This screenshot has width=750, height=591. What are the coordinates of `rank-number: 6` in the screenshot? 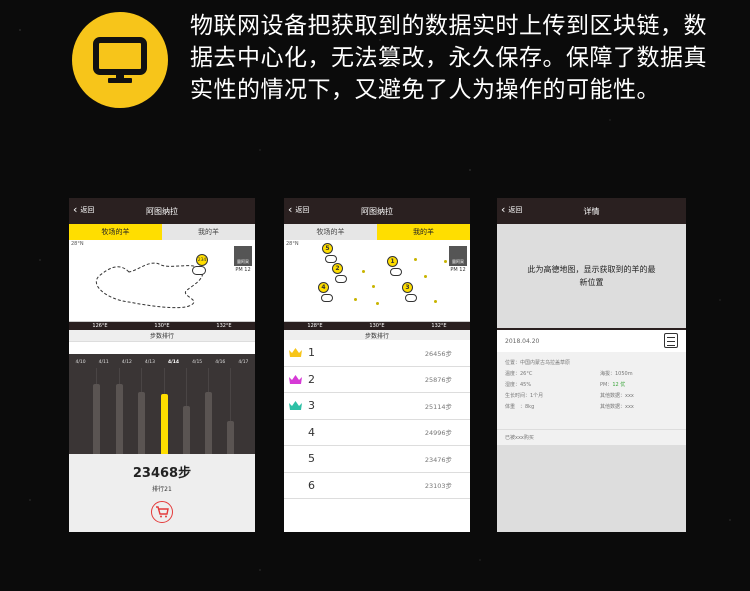 It's located at (311, 485).